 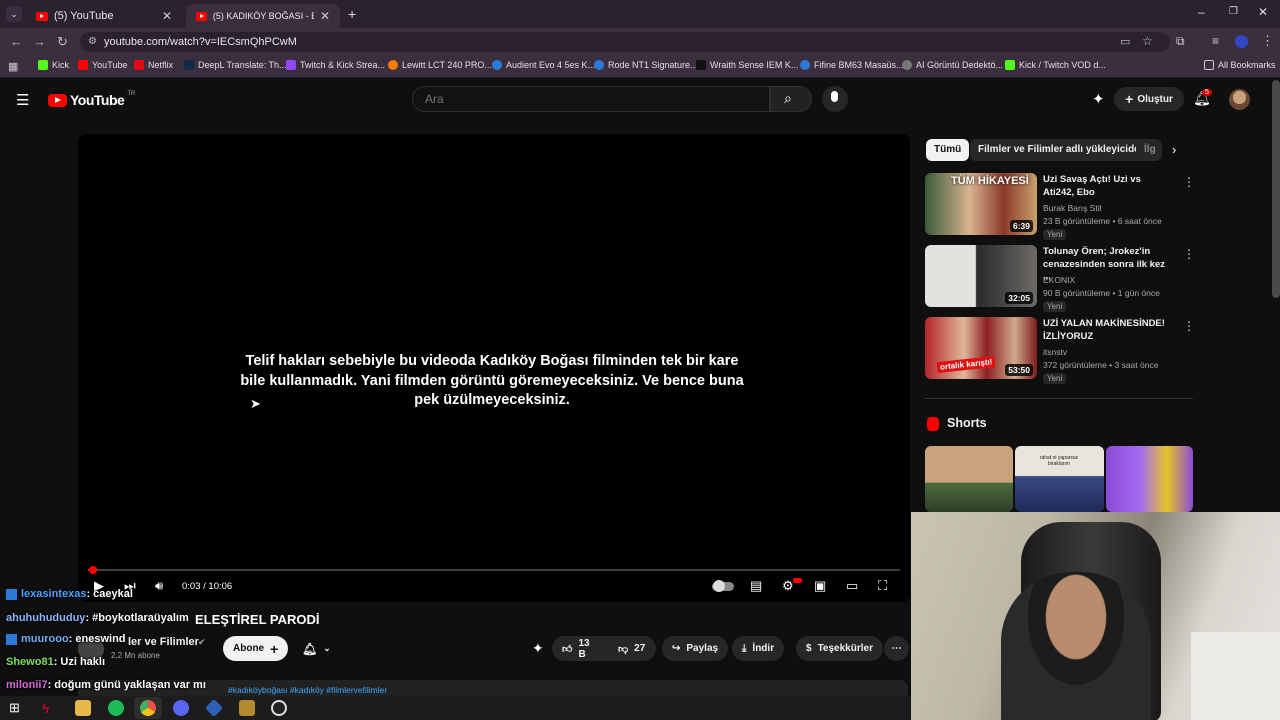 What do you see at coordinates (317, 648) in the screenshot?
I see `notification-bell-button: 🔔︎ ⌄` at bounding box center [317, 648].